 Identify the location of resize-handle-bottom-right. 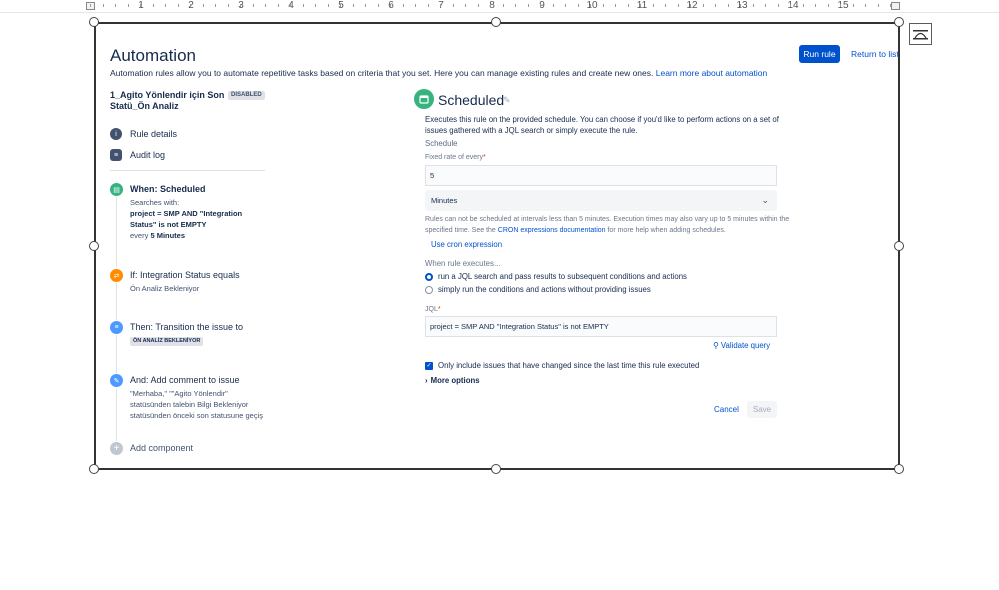
(899, 469).